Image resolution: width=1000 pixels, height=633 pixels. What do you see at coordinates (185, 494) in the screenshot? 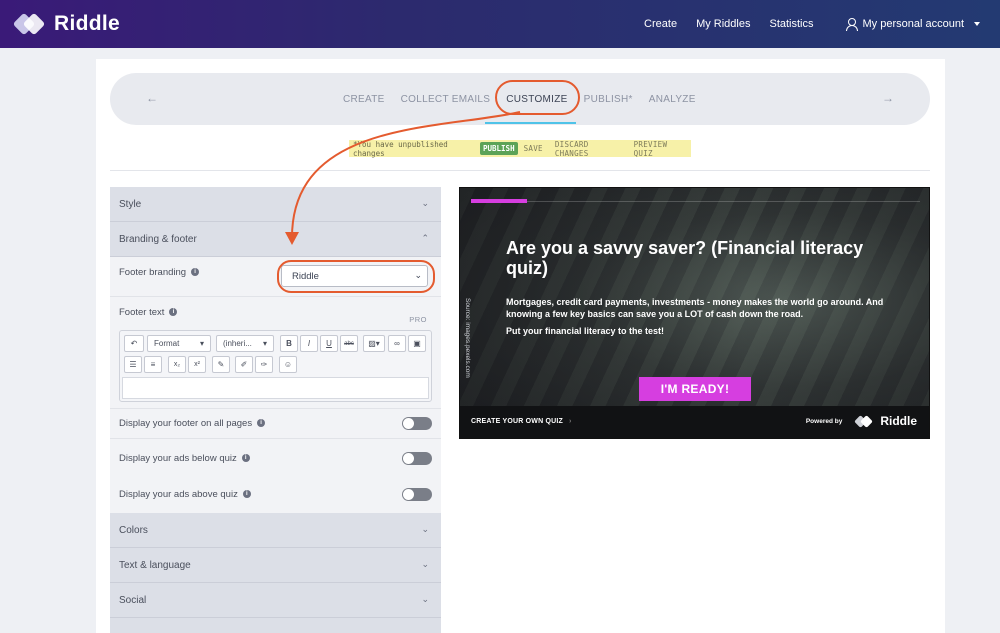
I see `ads-above-label: Display your ads above quiz i` at bounding box center [185, 494].